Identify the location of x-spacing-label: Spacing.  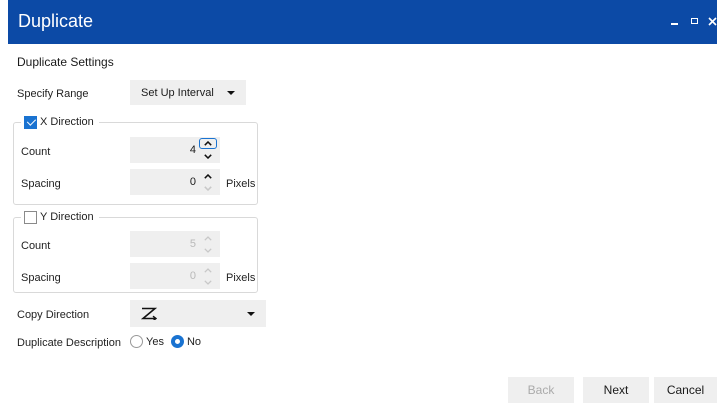
(41, 184).